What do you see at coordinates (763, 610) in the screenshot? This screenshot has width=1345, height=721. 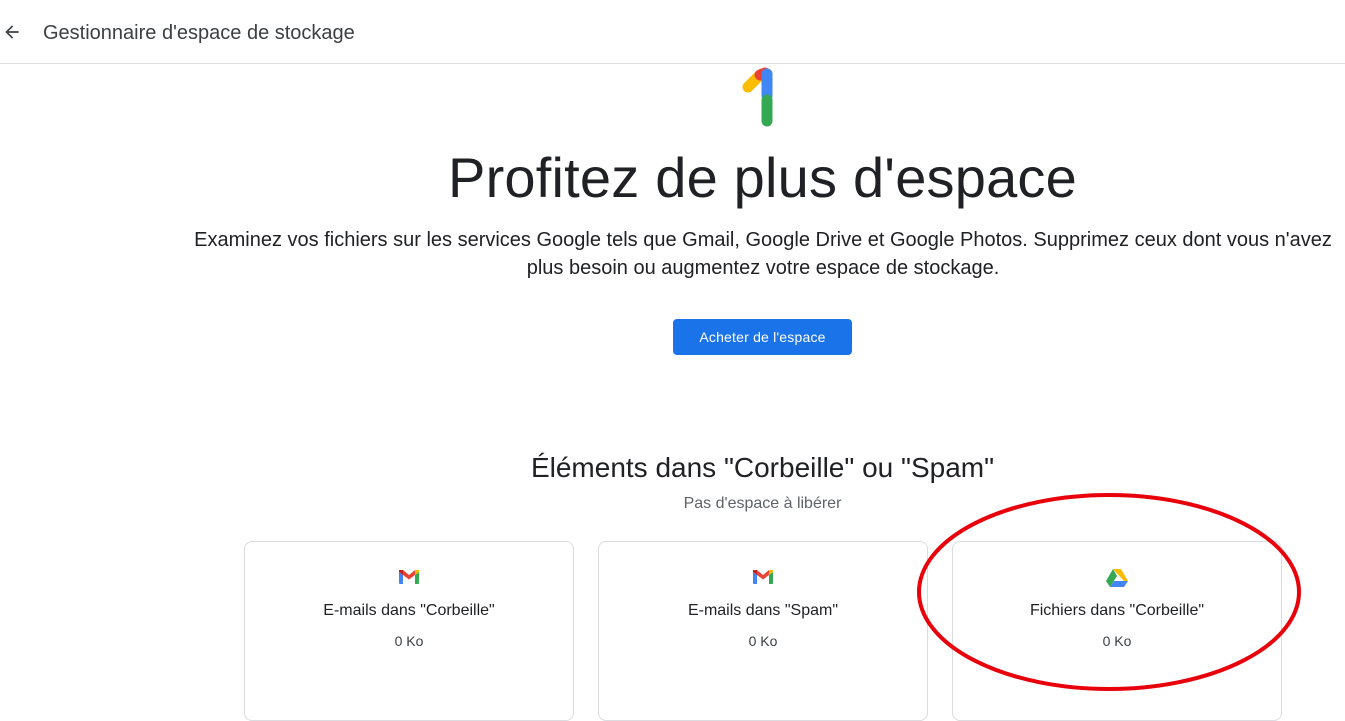 I see `card-title: E-mails dans "Spam"` at bounding box center [763, 610].